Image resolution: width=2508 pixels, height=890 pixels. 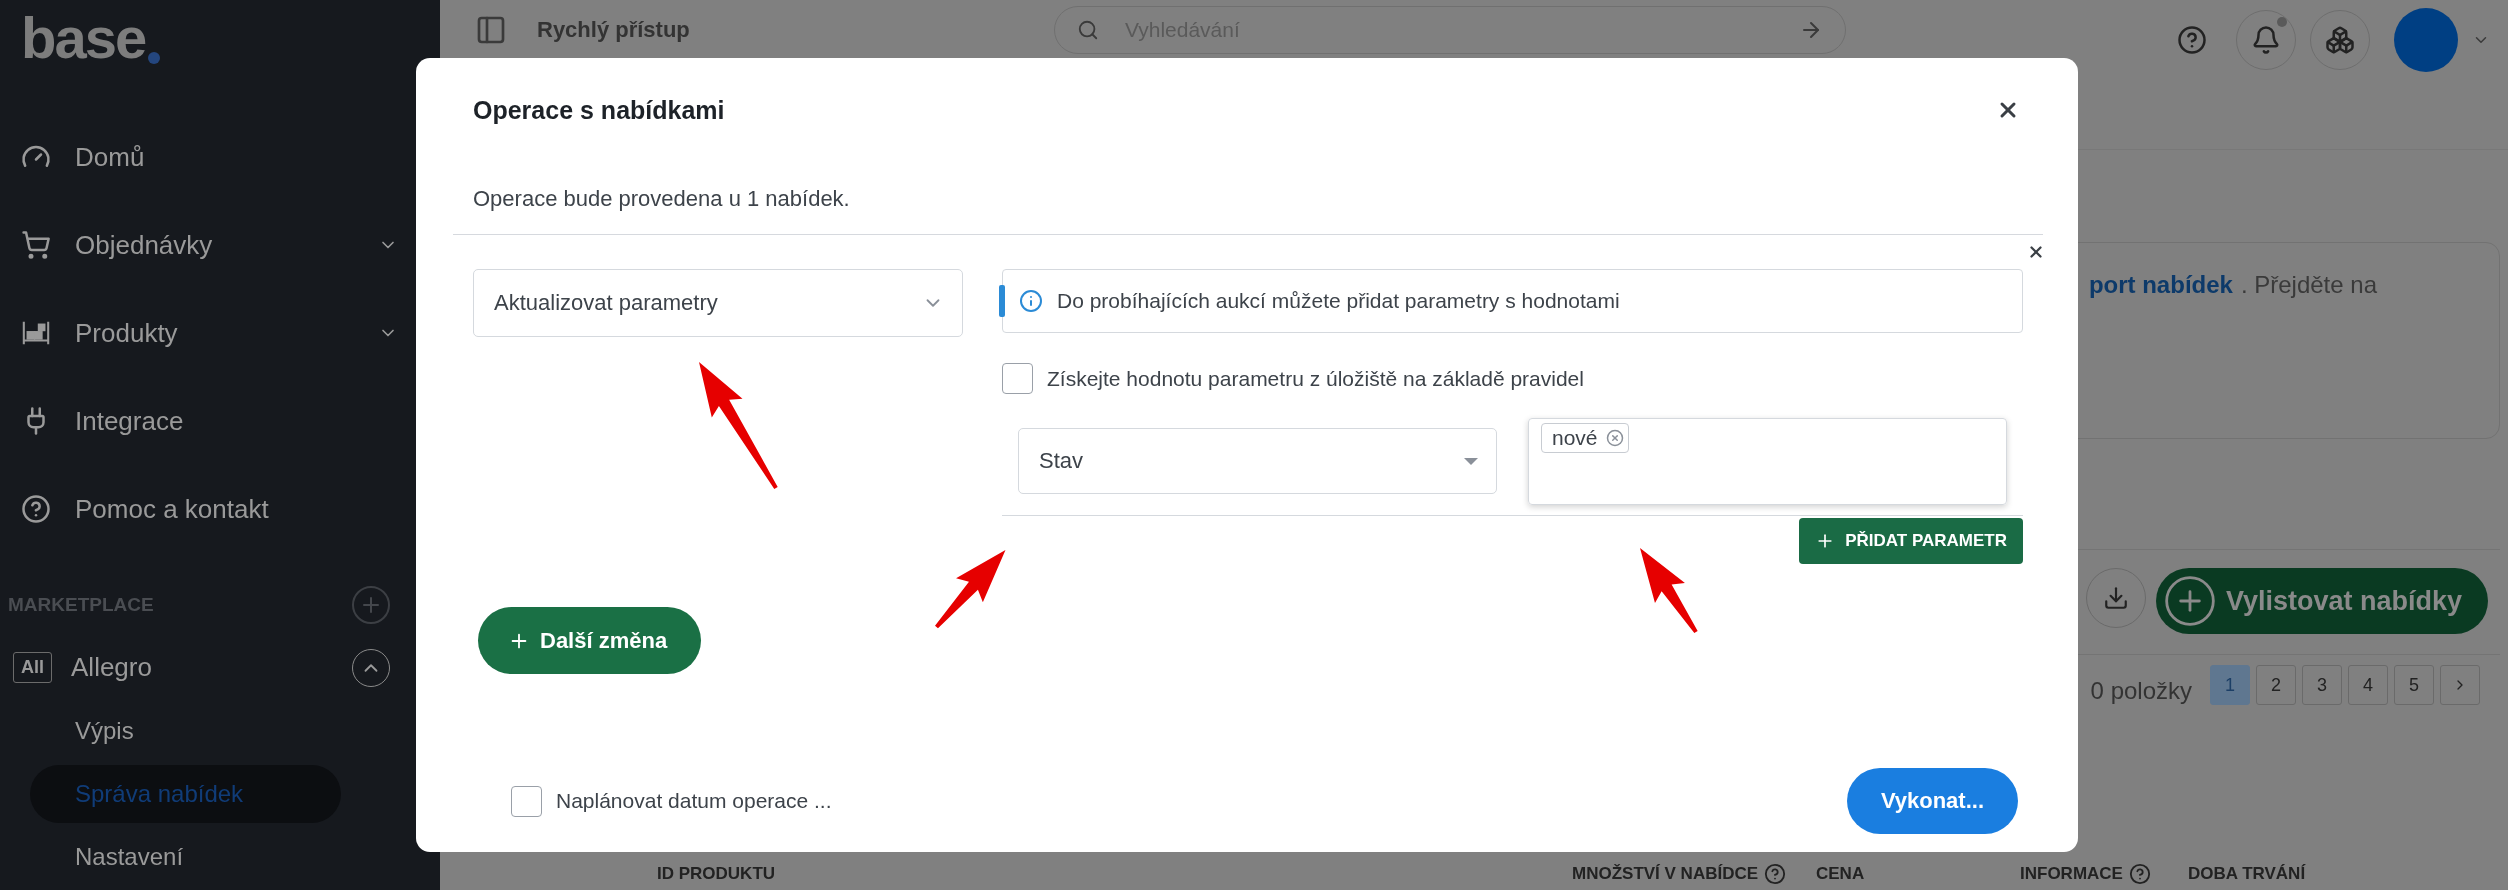 I want to click on quick-access-menu: Rychlý přístup, so click(x=613, y=30).